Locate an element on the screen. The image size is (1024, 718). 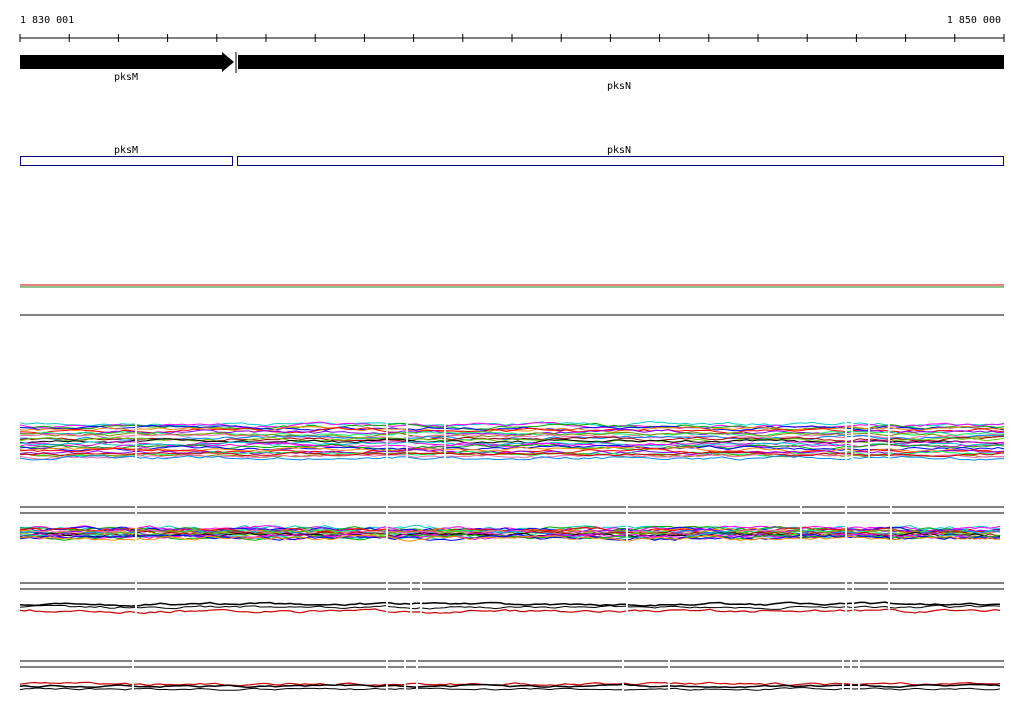
gene-track: pksM pksN is located at coordinates (512, 72).